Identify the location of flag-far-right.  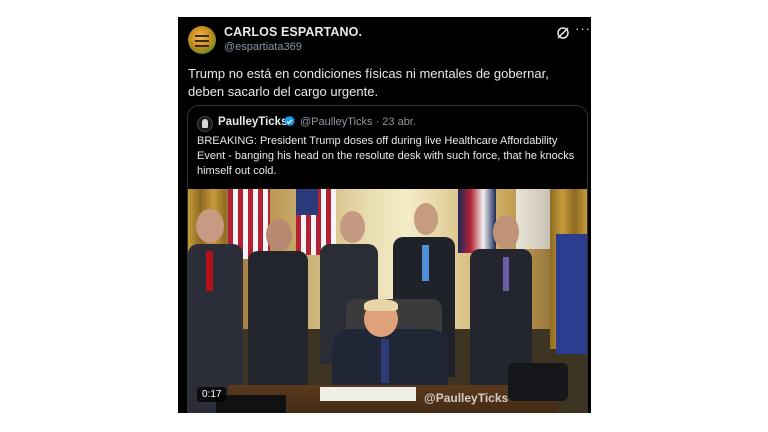
(533, 219).